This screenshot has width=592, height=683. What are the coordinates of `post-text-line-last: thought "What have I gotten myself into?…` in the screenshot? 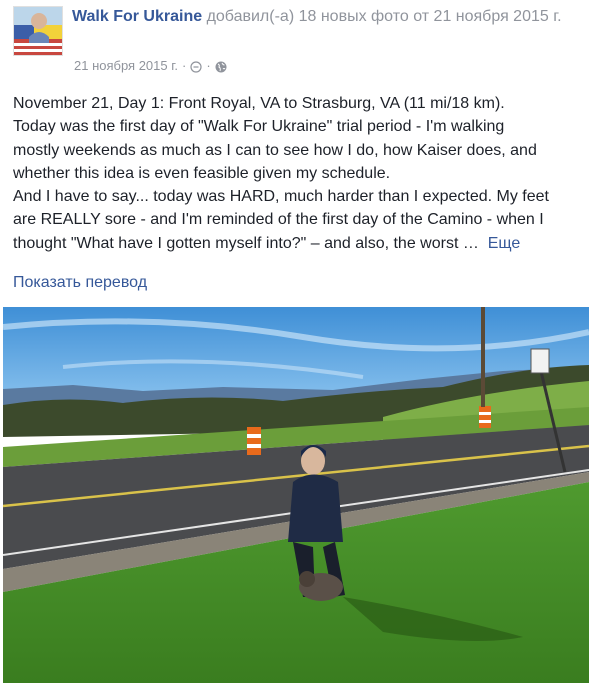 It's located at (302, 243).